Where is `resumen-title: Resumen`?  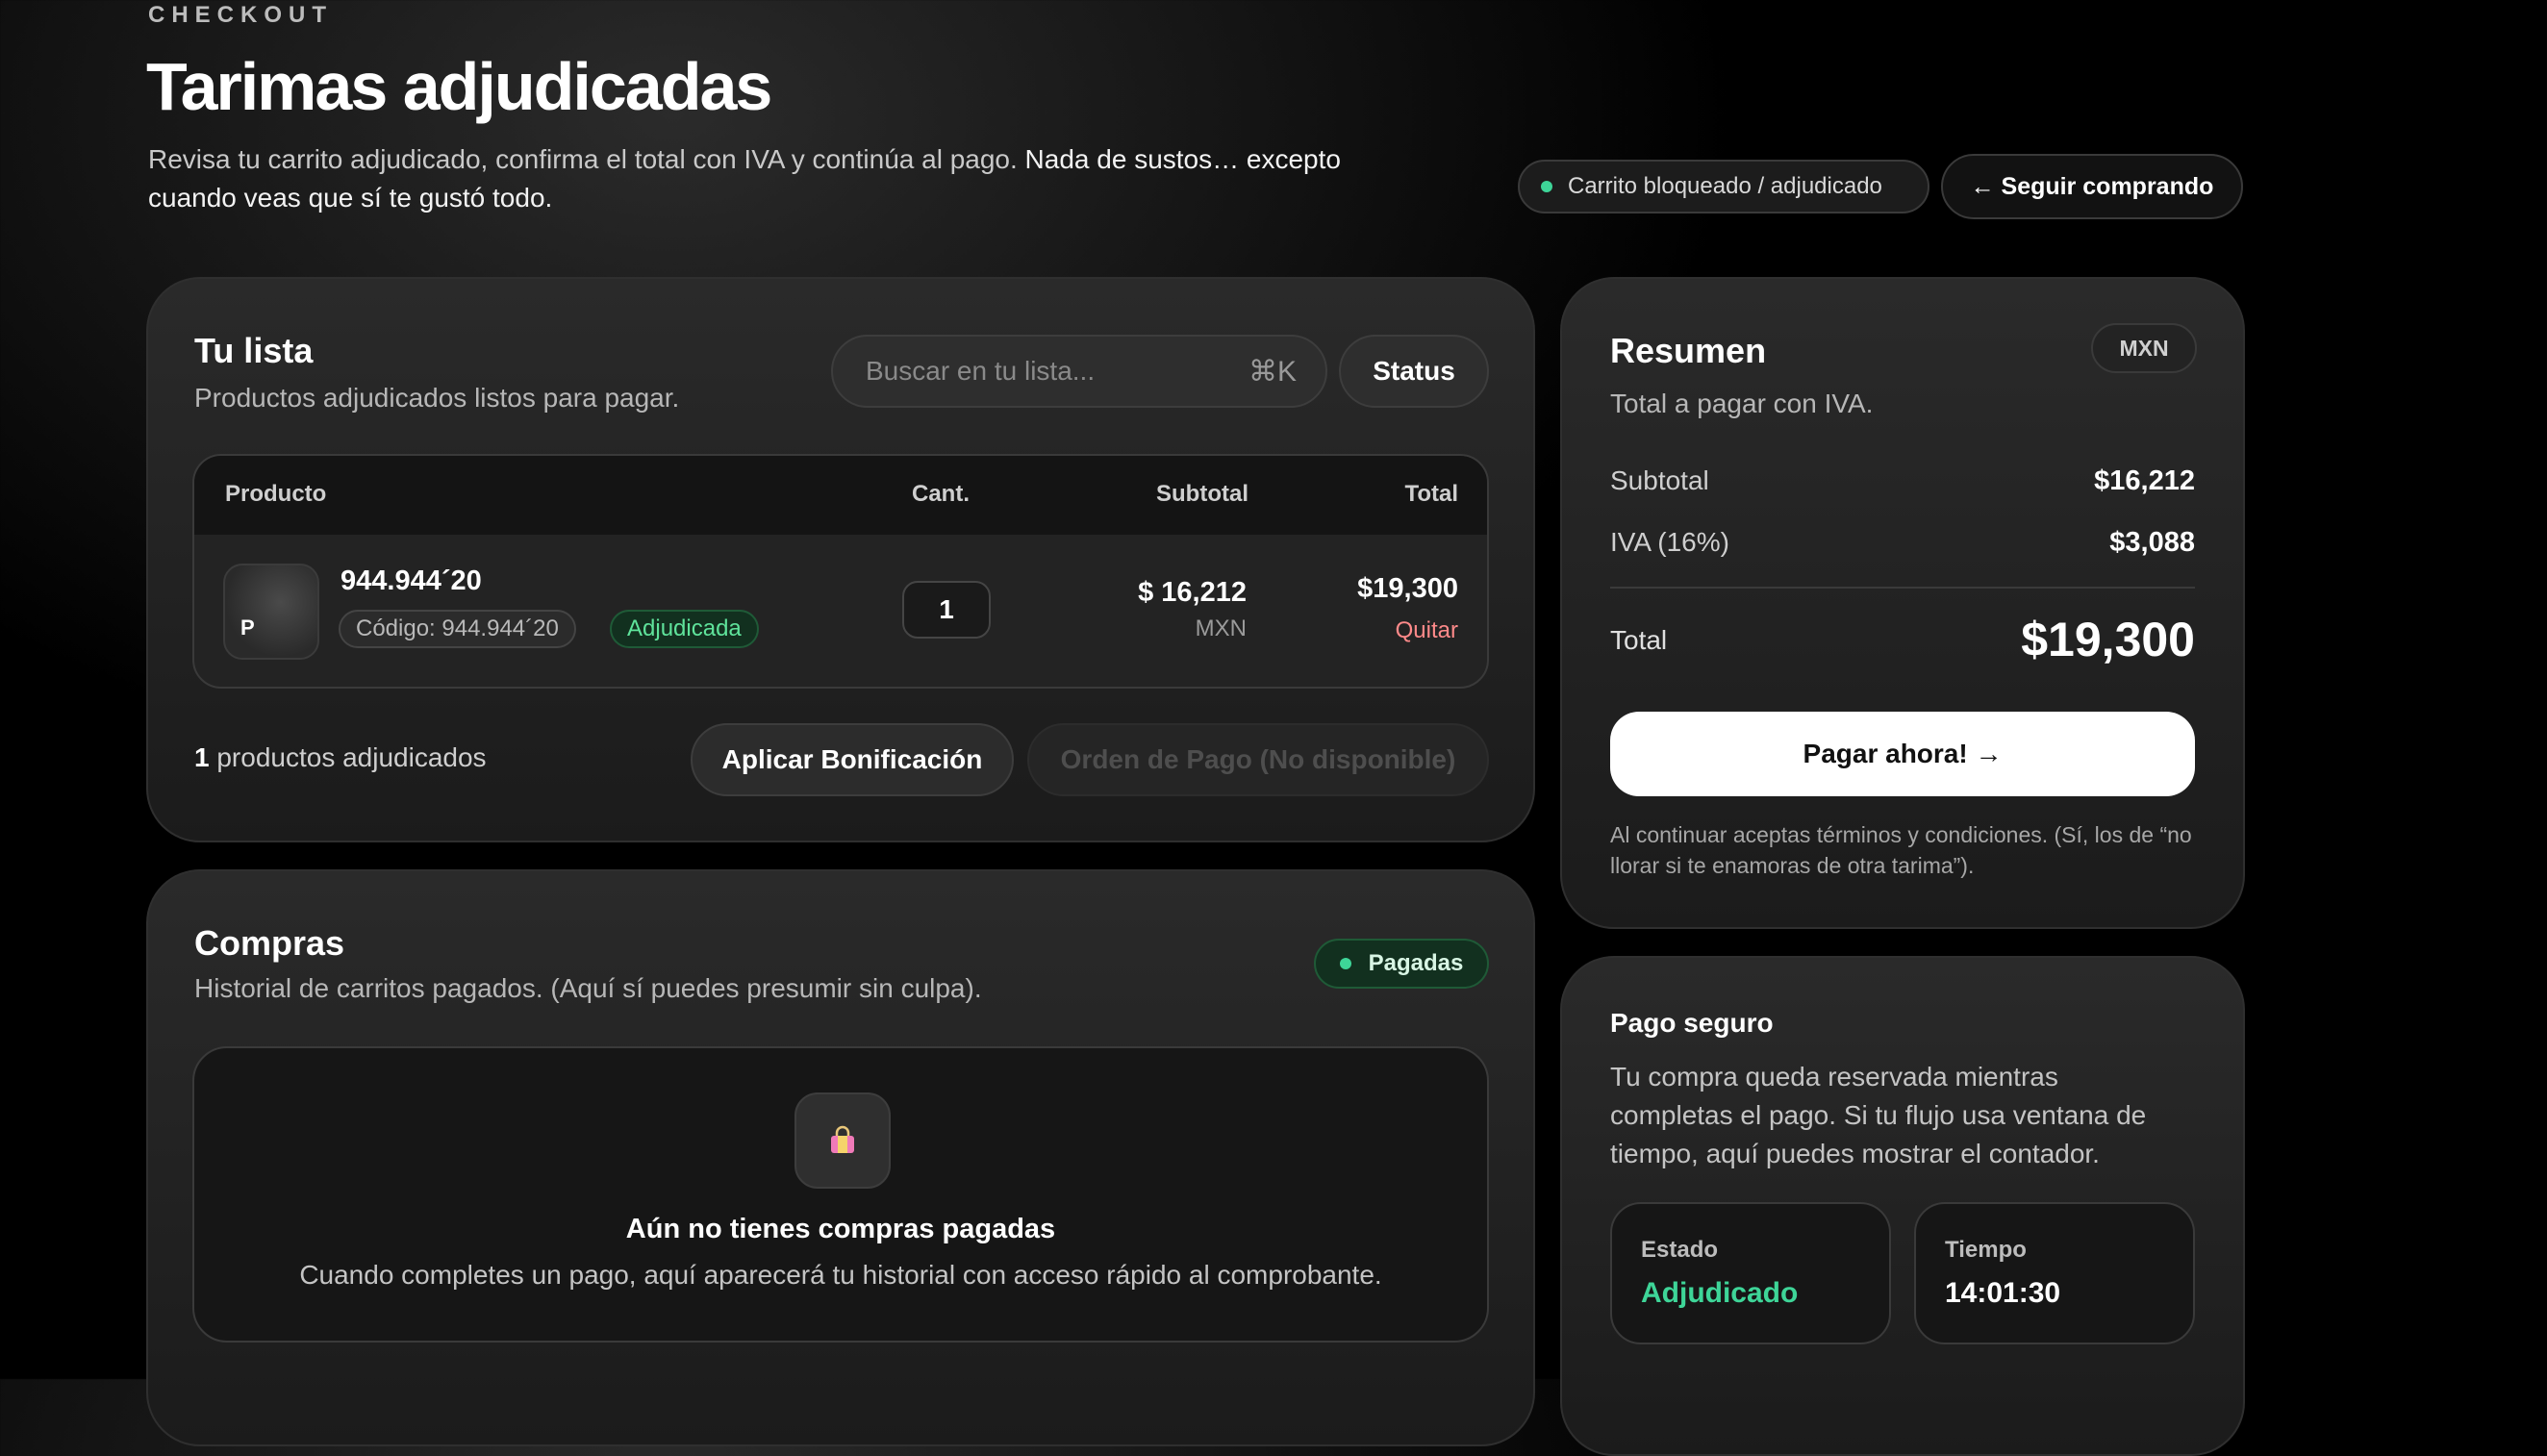
resumen-title: Resumen is located at coordinates (1688, 351).